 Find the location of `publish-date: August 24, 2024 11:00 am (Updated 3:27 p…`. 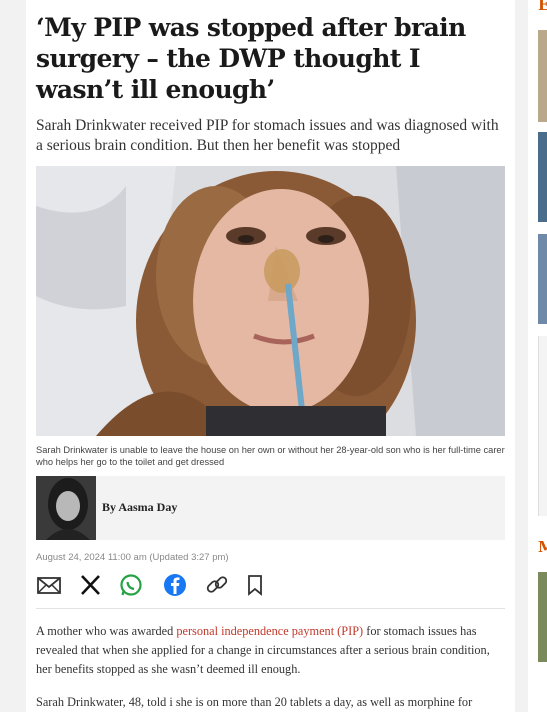

publish-date: August 24, 2024 11:00 am (Updated 3:27 p… is located at coordinates (132, 557).